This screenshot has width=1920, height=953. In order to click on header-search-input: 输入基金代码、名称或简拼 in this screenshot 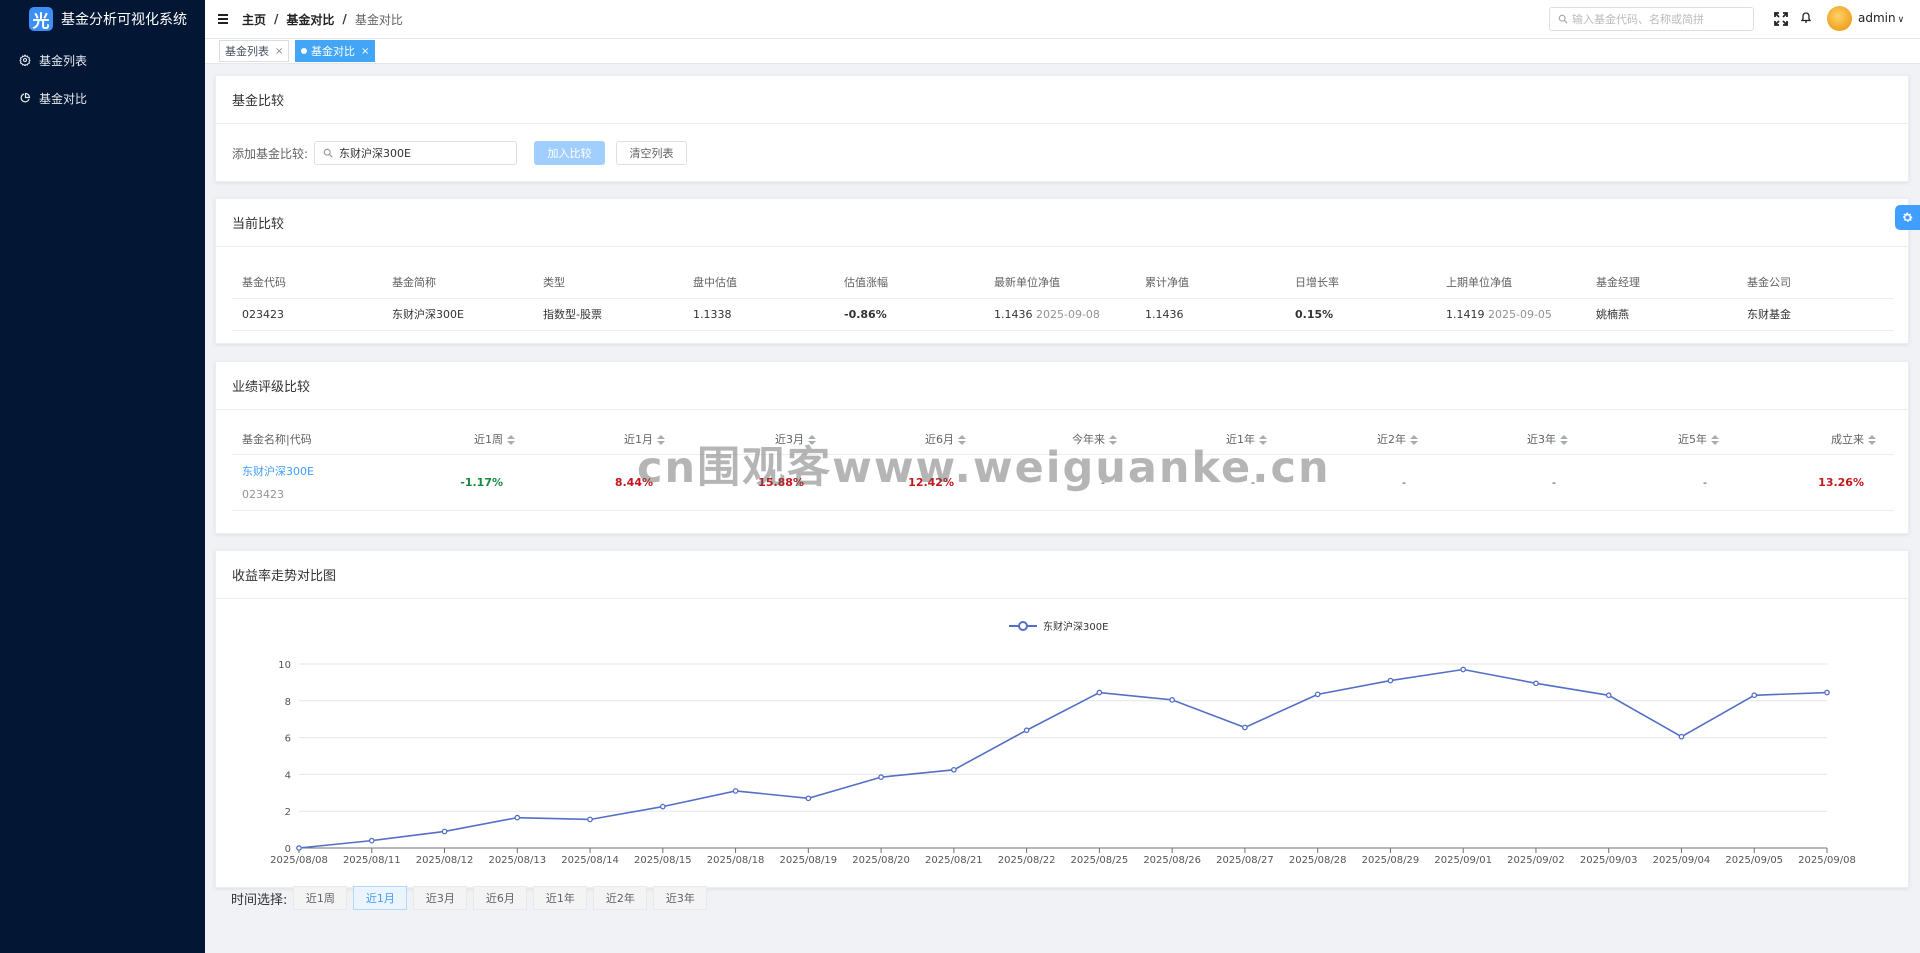, I will do `click(1651, 19)`.